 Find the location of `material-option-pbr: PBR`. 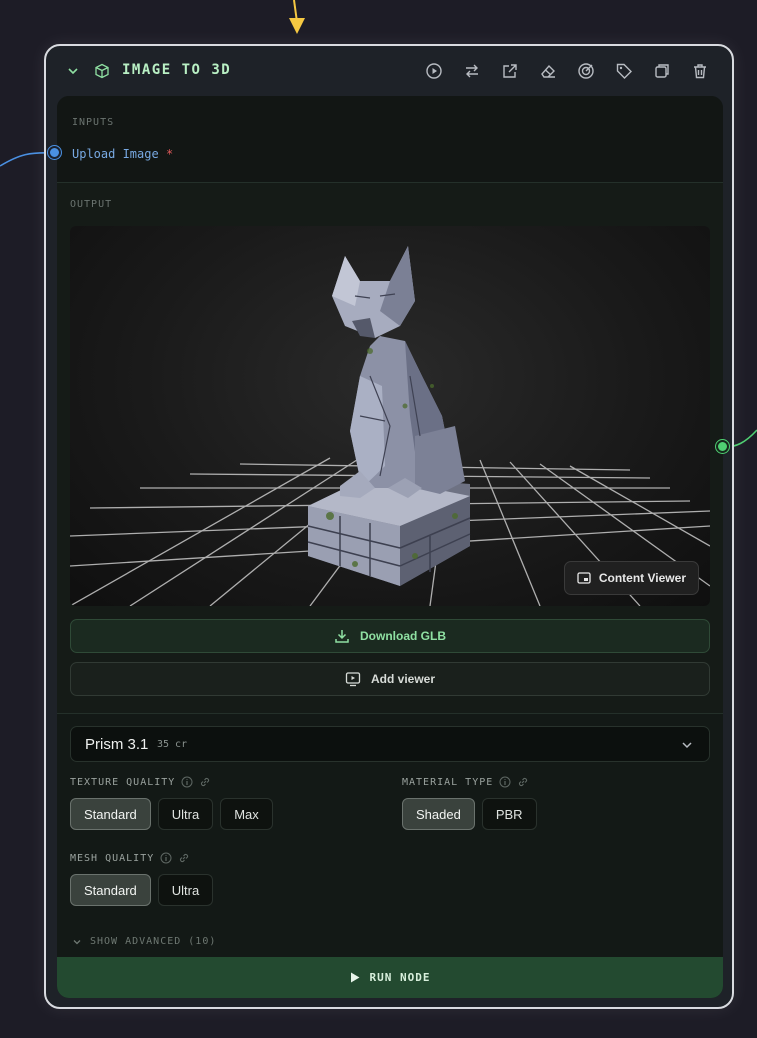

material-option-pbr: PBR is located at coordinates (509, 814).